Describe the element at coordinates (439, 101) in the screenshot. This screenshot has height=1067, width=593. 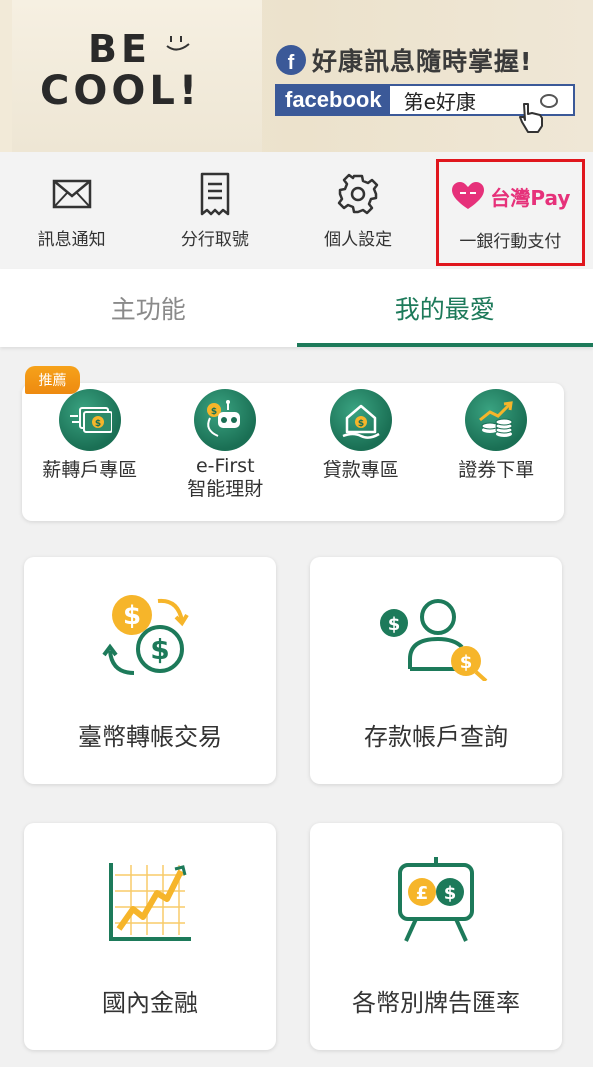
I see `facebook-search-text: 第e好康` at that location.